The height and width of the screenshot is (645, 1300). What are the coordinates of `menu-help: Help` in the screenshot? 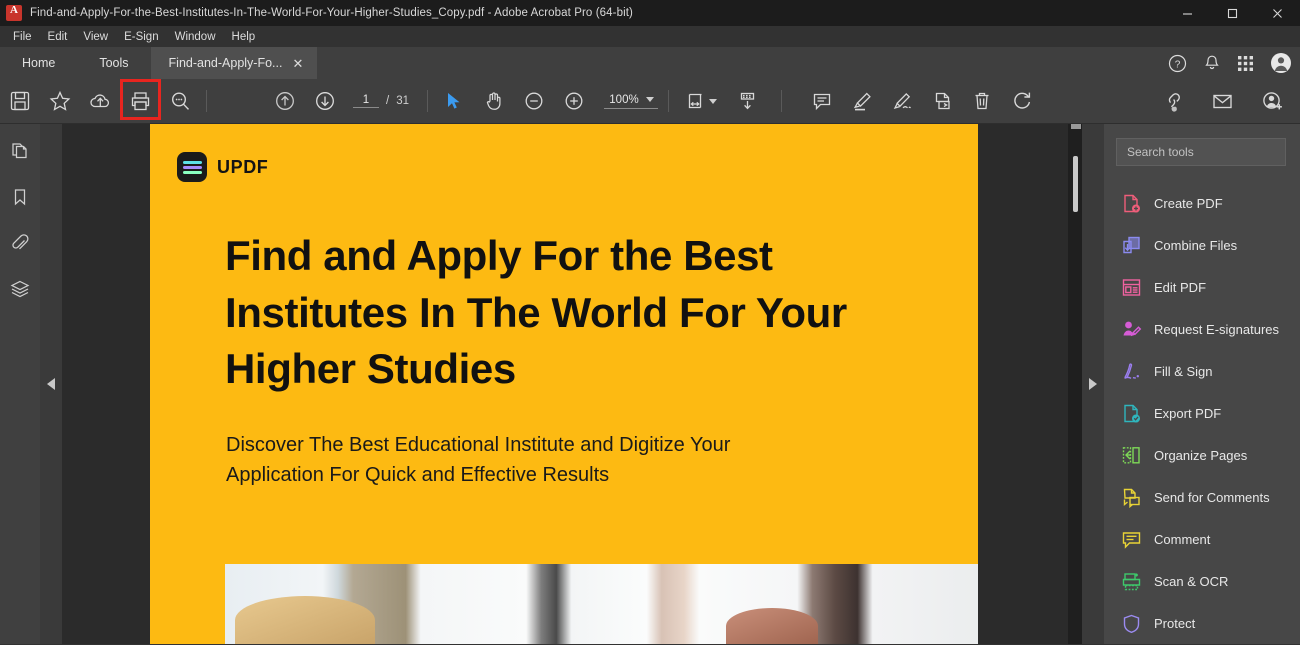 It's located at (244, 37).